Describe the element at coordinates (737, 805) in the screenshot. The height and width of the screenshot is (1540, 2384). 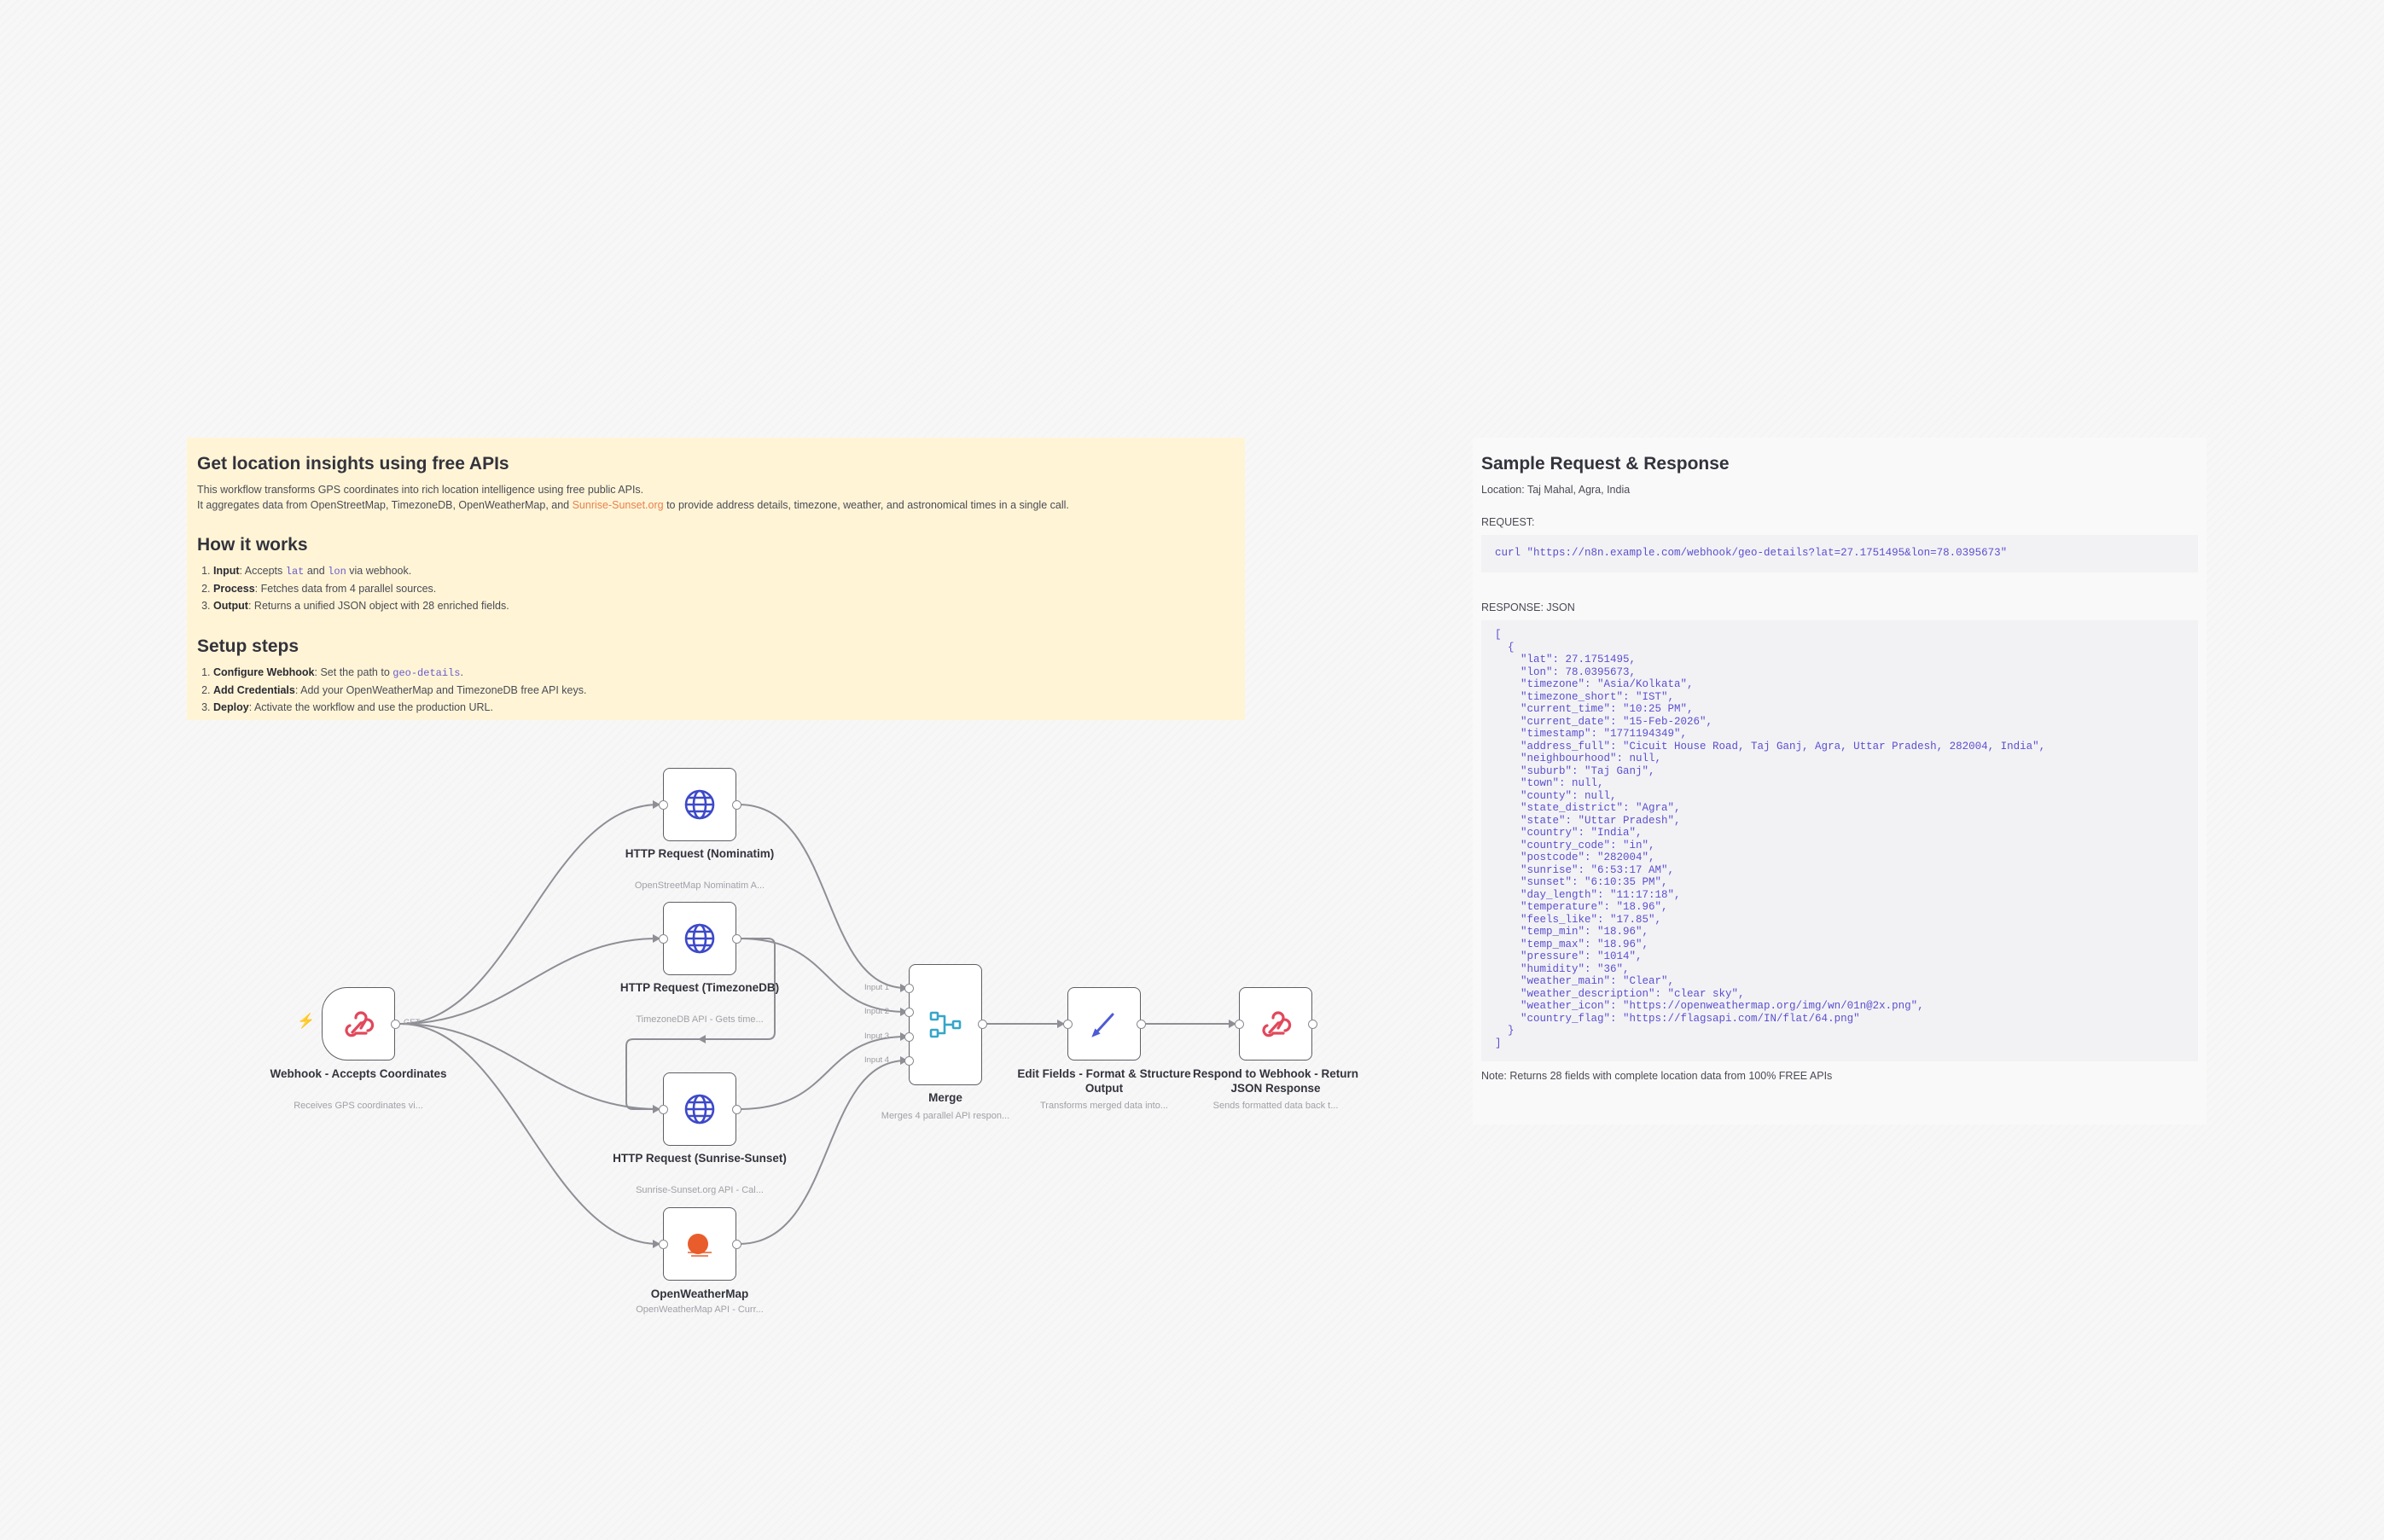
I see `nominatim-output-handle` at that location.